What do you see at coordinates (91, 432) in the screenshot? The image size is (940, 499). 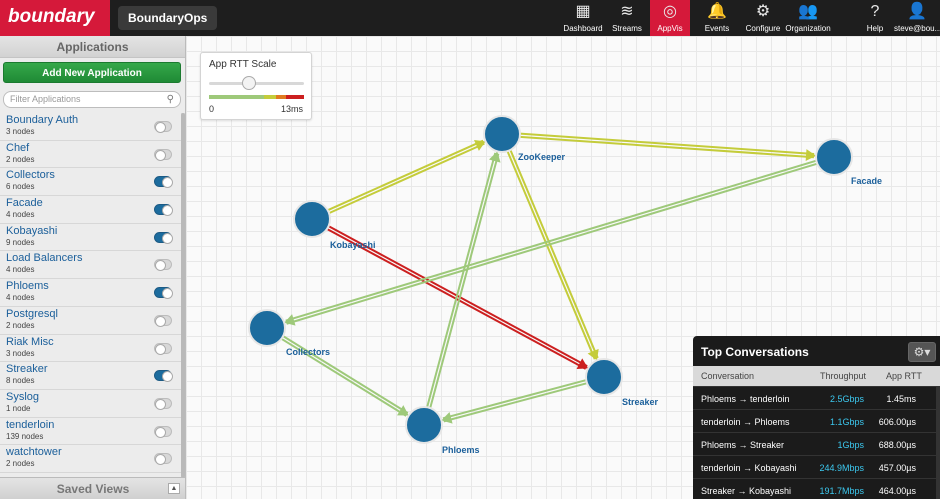 I see `application-list-item: tenderloin 139 nodes` at bounding box center [91, 432].